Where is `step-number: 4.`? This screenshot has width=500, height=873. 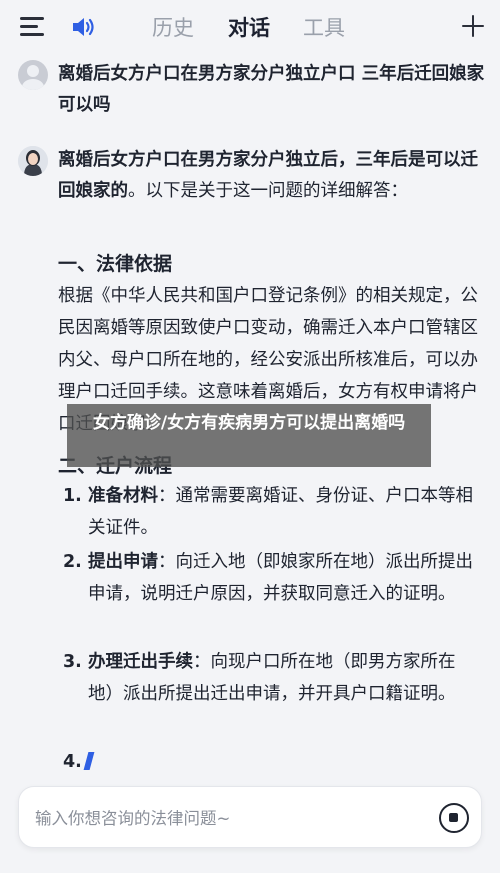 step-number: 4. is located at coordinates (79, 762).